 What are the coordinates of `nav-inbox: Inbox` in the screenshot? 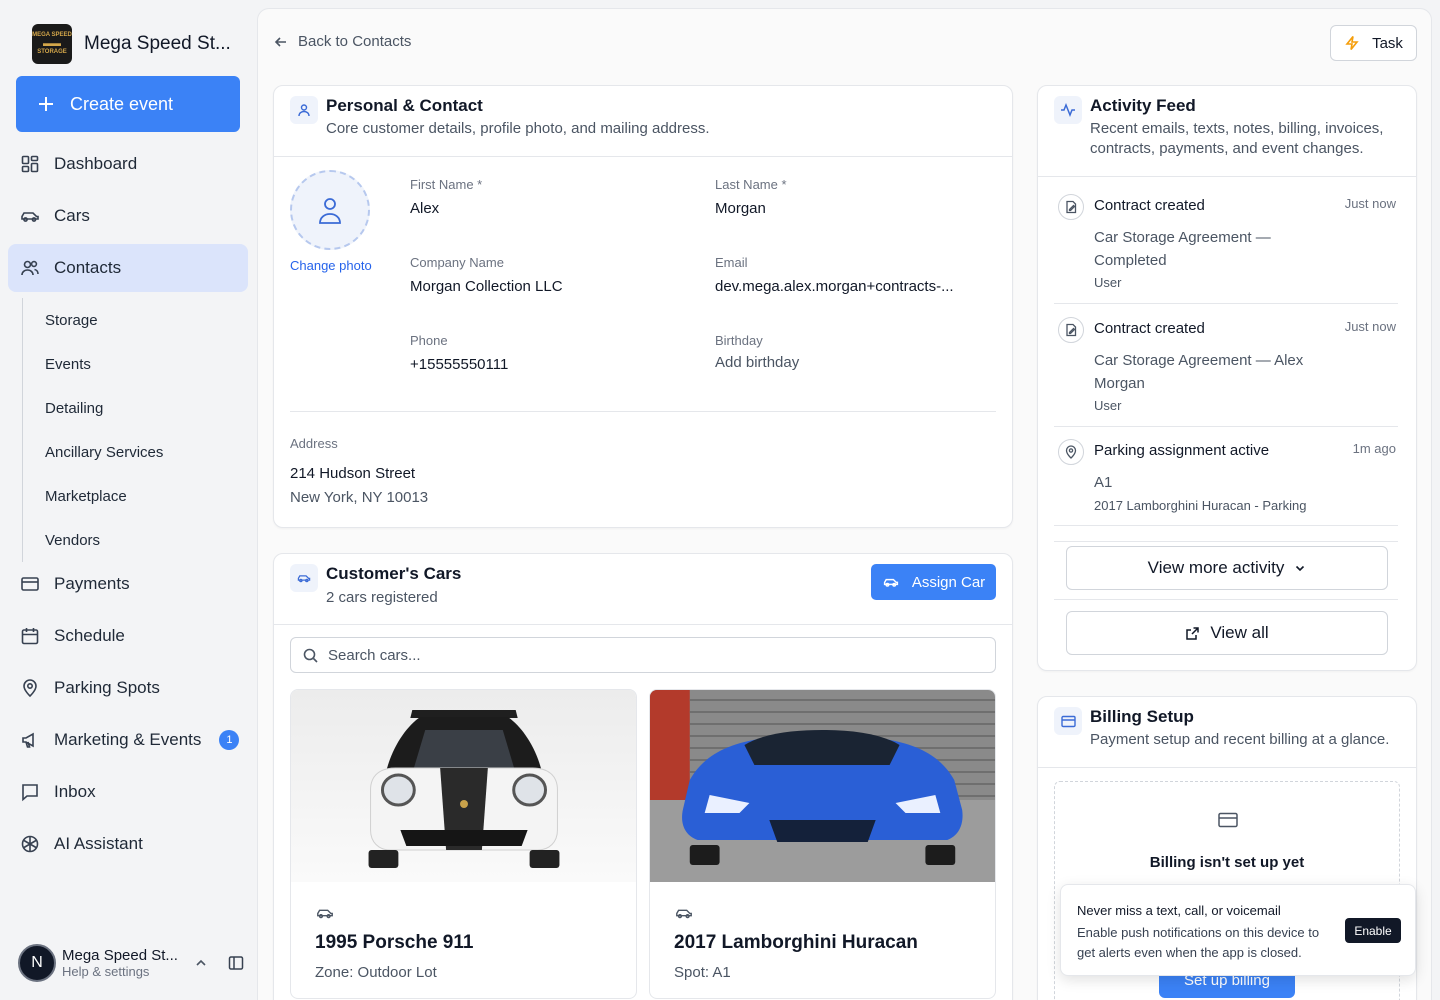 It's located at (128, 792).